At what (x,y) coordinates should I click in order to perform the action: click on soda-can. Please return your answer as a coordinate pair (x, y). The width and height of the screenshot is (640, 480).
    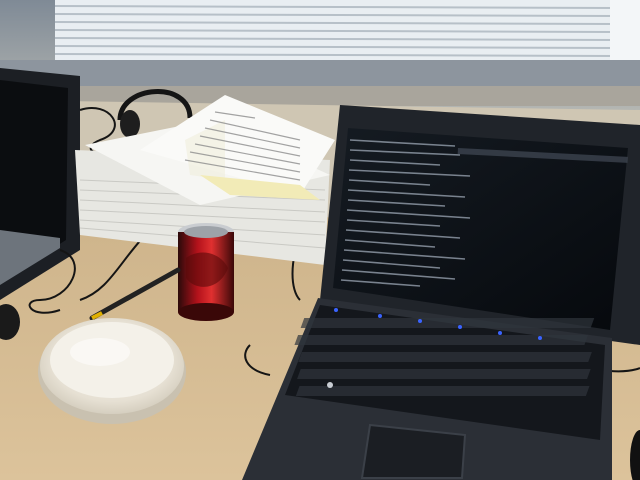
    Looking at the image, I should click on (206, 272).